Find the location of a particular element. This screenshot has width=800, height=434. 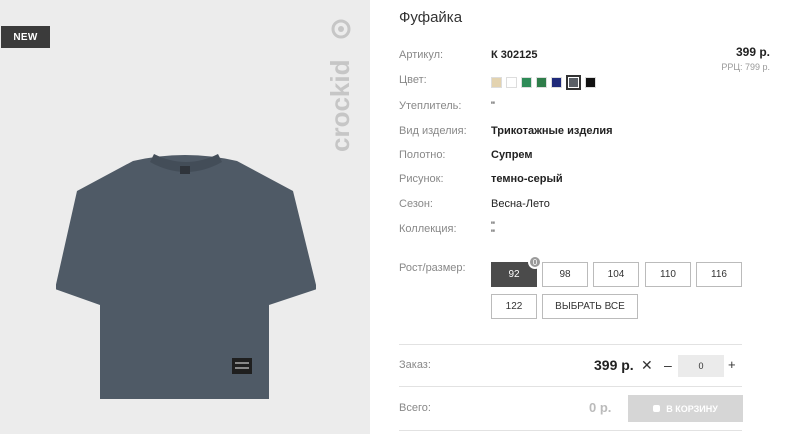

spec-label-pattern: Рисунок: is located at coordinates (421, 179).